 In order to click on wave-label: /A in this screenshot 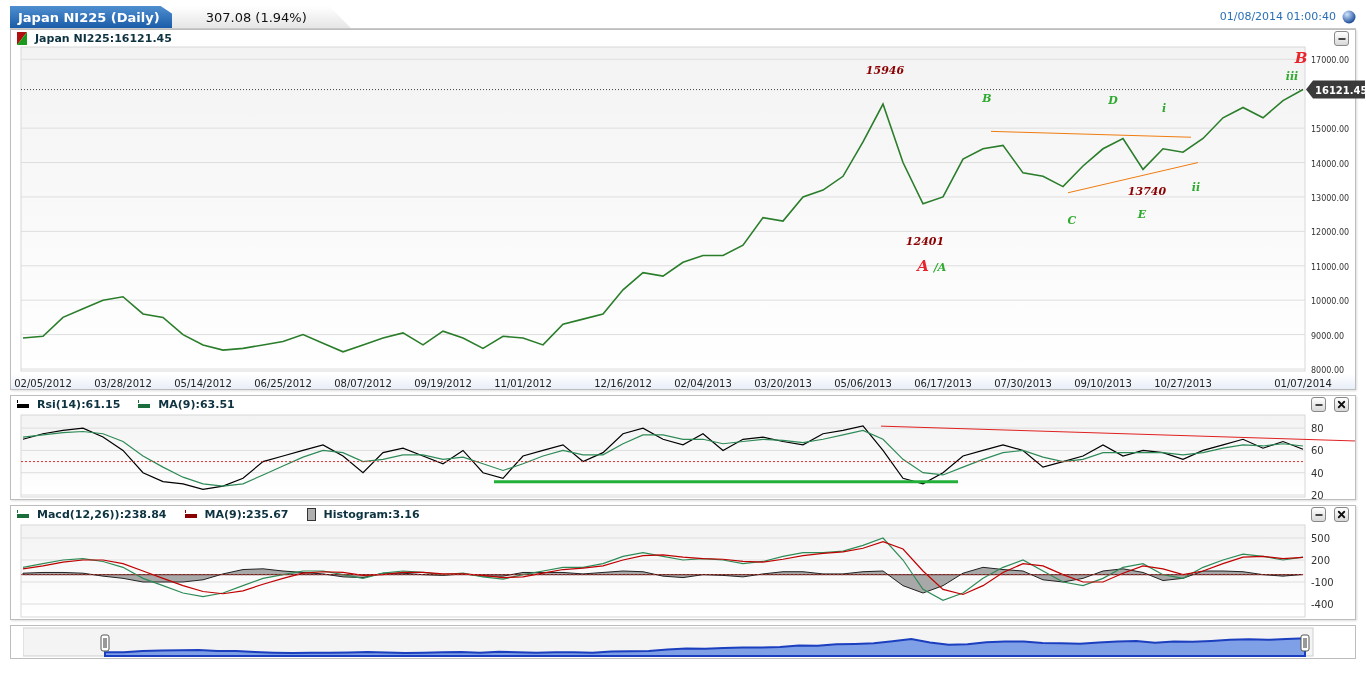, I will do `click(940, 267)`.